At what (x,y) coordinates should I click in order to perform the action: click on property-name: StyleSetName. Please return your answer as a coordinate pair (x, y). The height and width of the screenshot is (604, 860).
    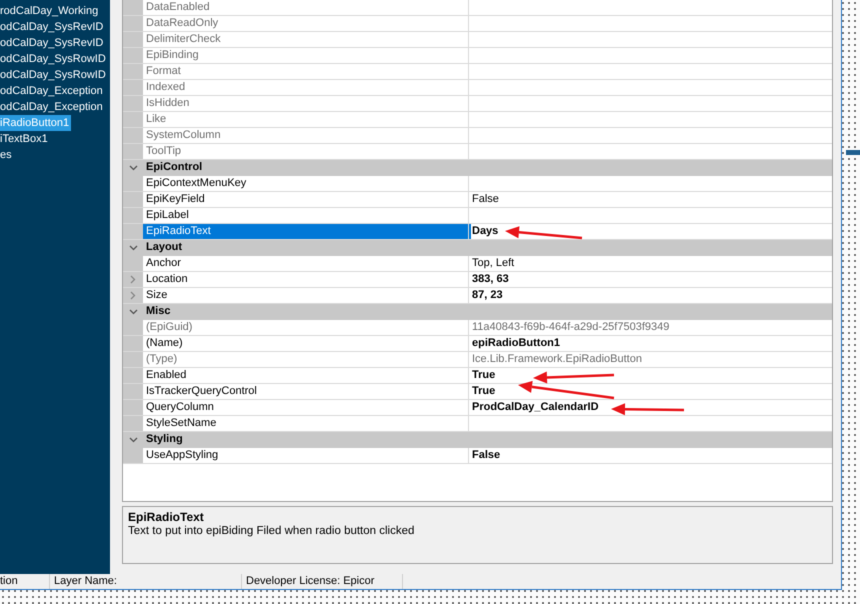
    Looking at the image, I should click on (306, 423).